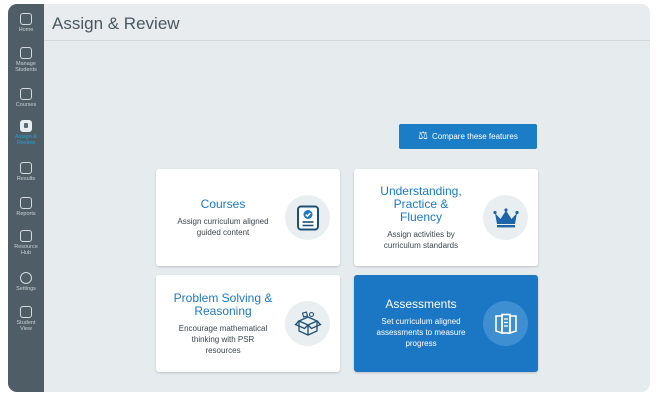 This screenshot has width=657, height=394. I want to click on sidebar-item-assign-review: Assign & Review, so click(26, 133).